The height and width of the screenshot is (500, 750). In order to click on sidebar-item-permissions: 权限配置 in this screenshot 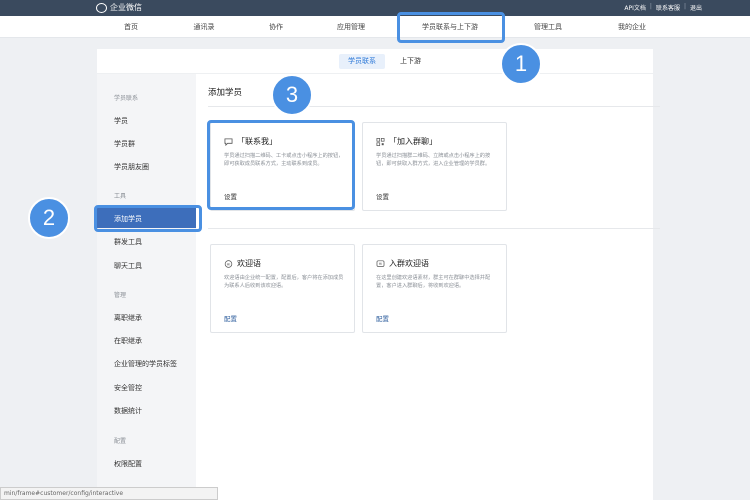, I will do `click(128, 464)`.